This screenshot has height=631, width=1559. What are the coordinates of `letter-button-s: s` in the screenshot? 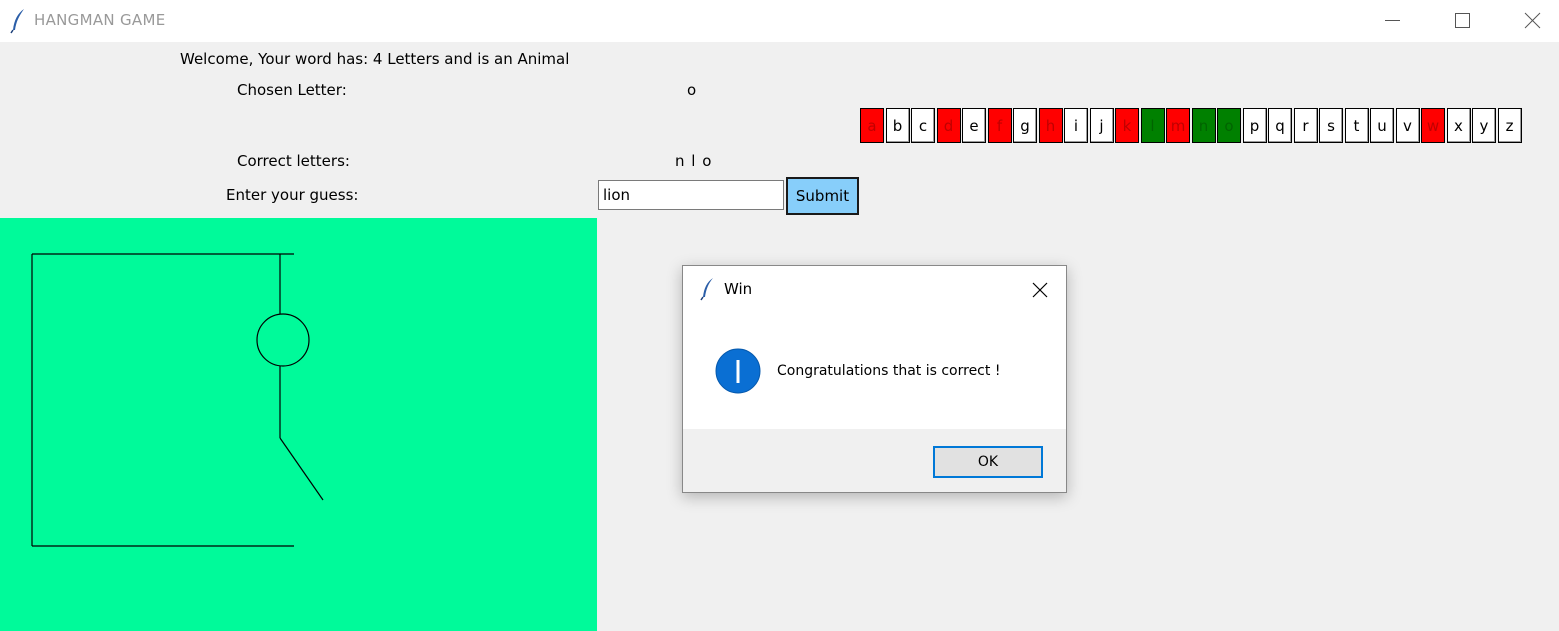 It's located at (1331, 125).